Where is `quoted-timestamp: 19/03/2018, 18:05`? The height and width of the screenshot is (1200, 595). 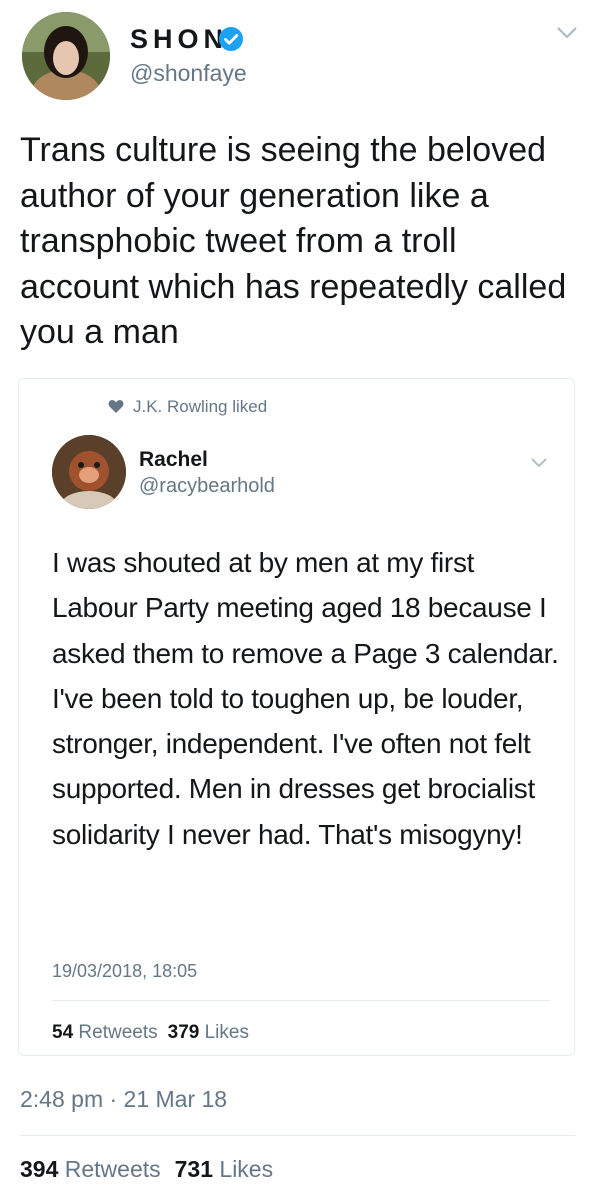 quoted-timestamp: 19/03/2018, 18:05 is located at coordinates (124, 971).